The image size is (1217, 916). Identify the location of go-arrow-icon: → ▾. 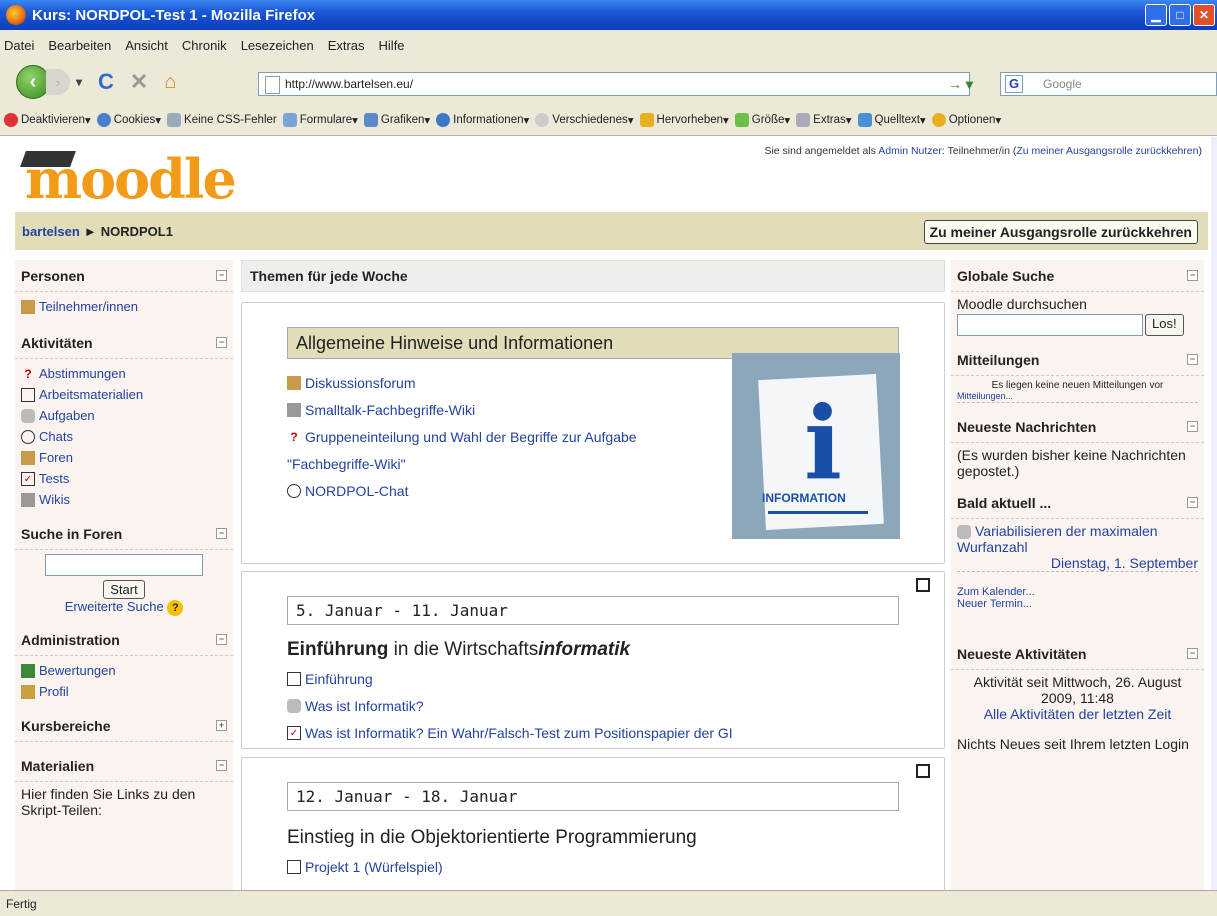
(960, 84).